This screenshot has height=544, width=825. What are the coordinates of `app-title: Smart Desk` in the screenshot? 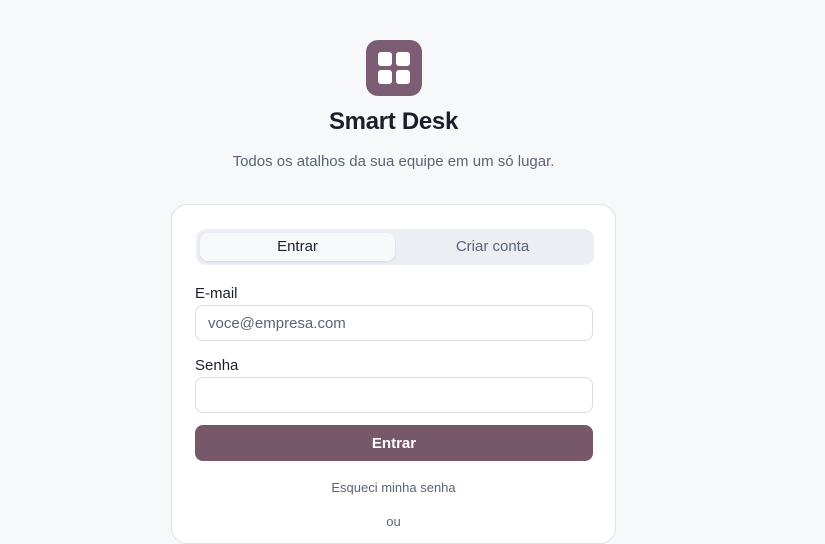 It's located at (393, 121).